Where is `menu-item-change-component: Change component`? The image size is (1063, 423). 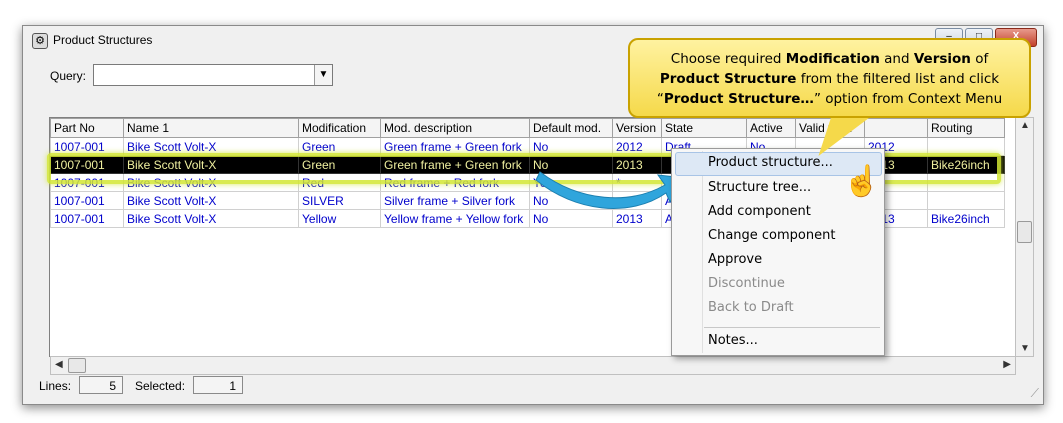
menu-item-change-component: Change component is located at coordinates (771, 235).